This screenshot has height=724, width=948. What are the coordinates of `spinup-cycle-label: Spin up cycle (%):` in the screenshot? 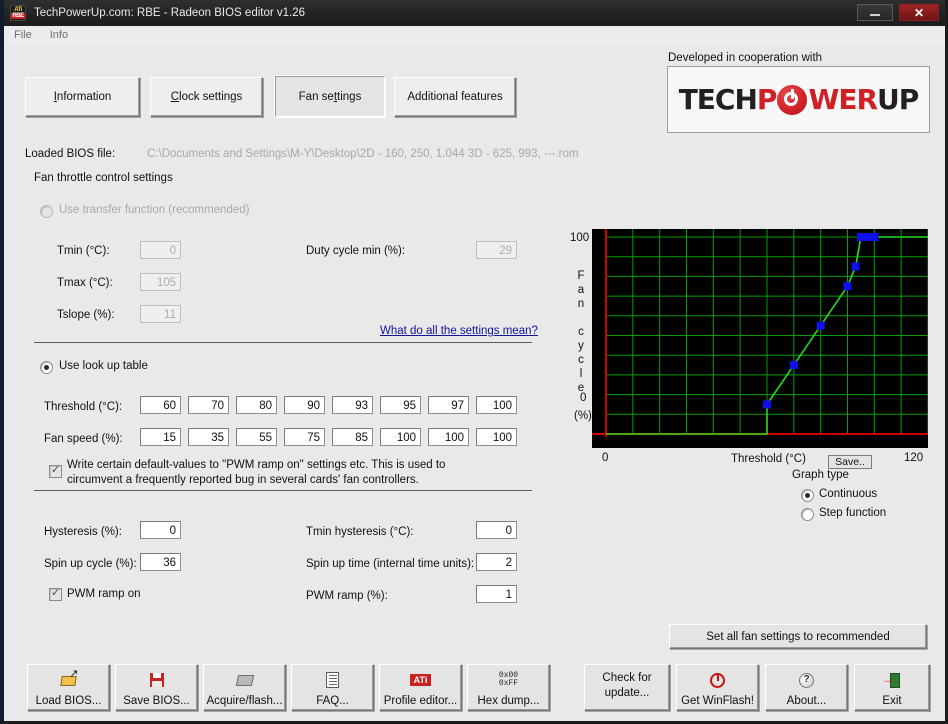 It's located at (90, 564).